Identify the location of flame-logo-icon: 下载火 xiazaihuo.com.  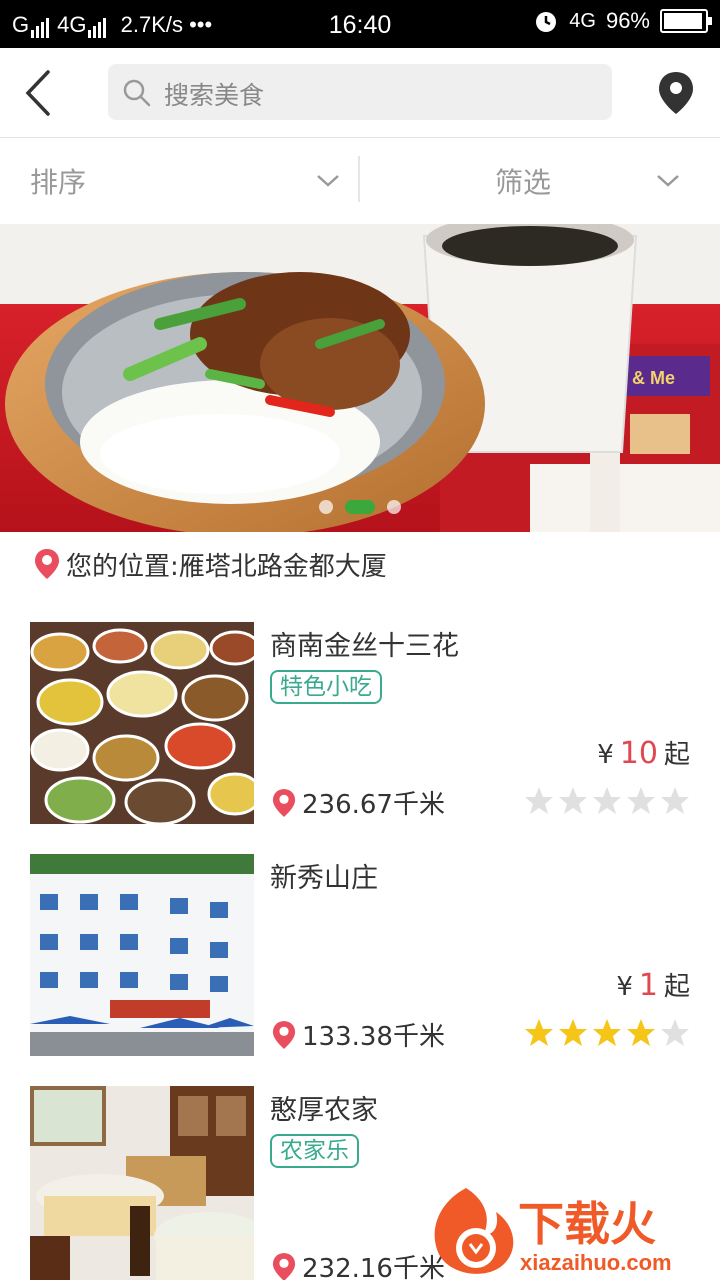
(553, 1231).